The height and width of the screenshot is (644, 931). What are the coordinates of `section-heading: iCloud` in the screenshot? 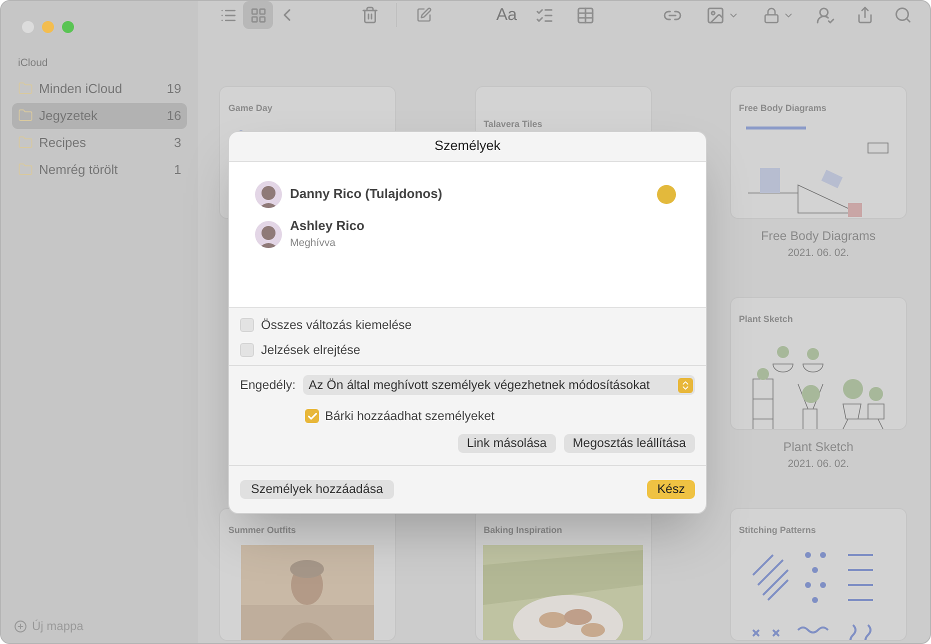 It's located at (33, 63).